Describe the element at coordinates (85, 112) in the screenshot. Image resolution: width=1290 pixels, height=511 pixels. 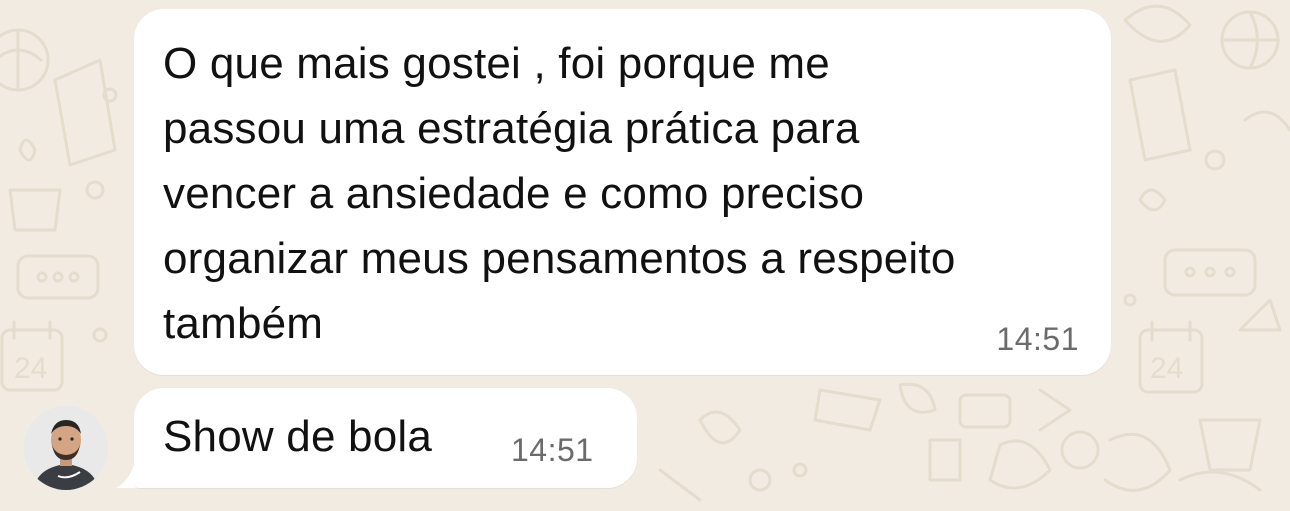
I see `book-doodle-icon` at that location.